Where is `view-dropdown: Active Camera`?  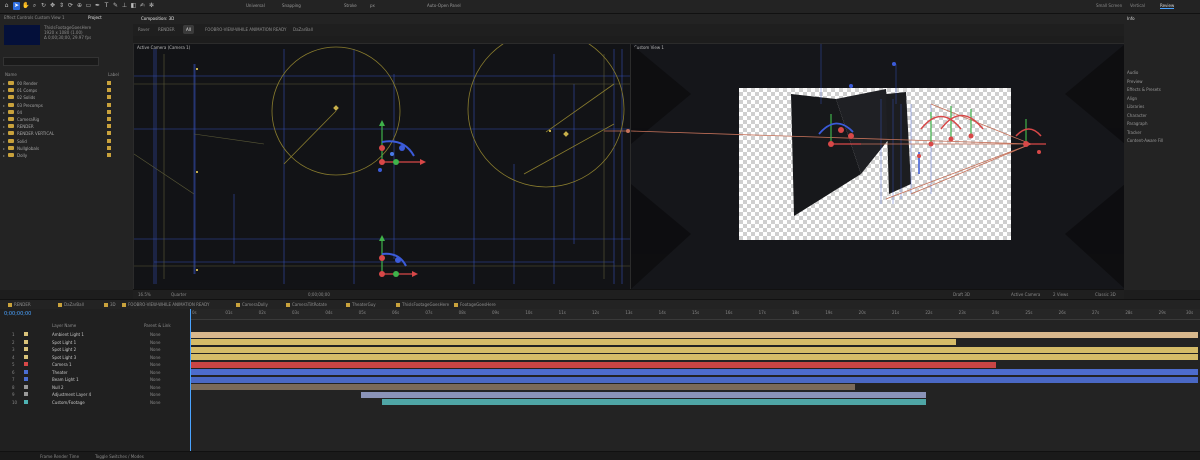
view-dropdown: Active Camera is located at coordinates (1025, 294).